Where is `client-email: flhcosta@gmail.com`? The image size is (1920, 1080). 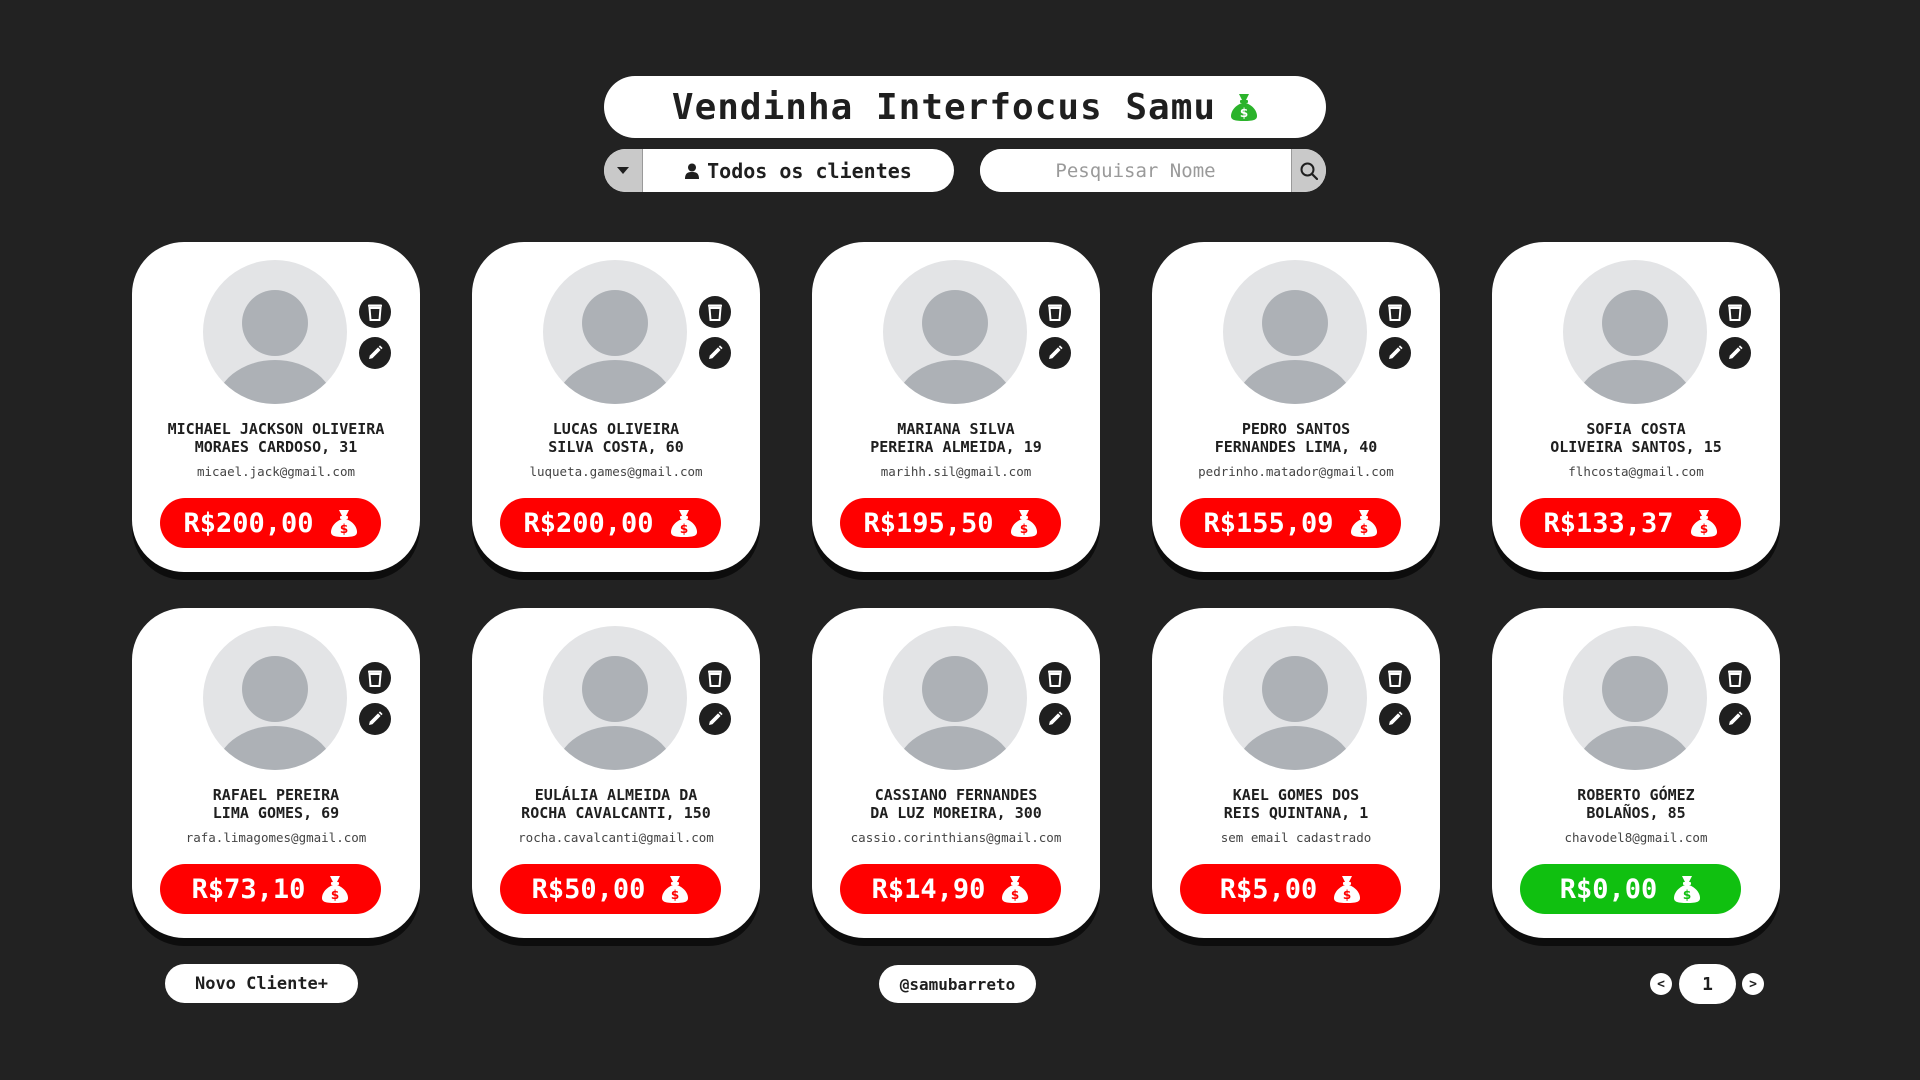 client-email: flhcosta@gmail.com is located at coordinates (1636, 471).